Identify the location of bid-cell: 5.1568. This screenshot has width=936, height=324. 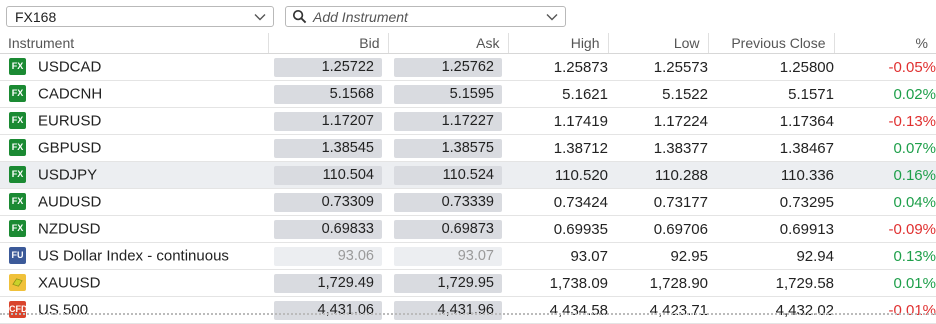
(328, 94).